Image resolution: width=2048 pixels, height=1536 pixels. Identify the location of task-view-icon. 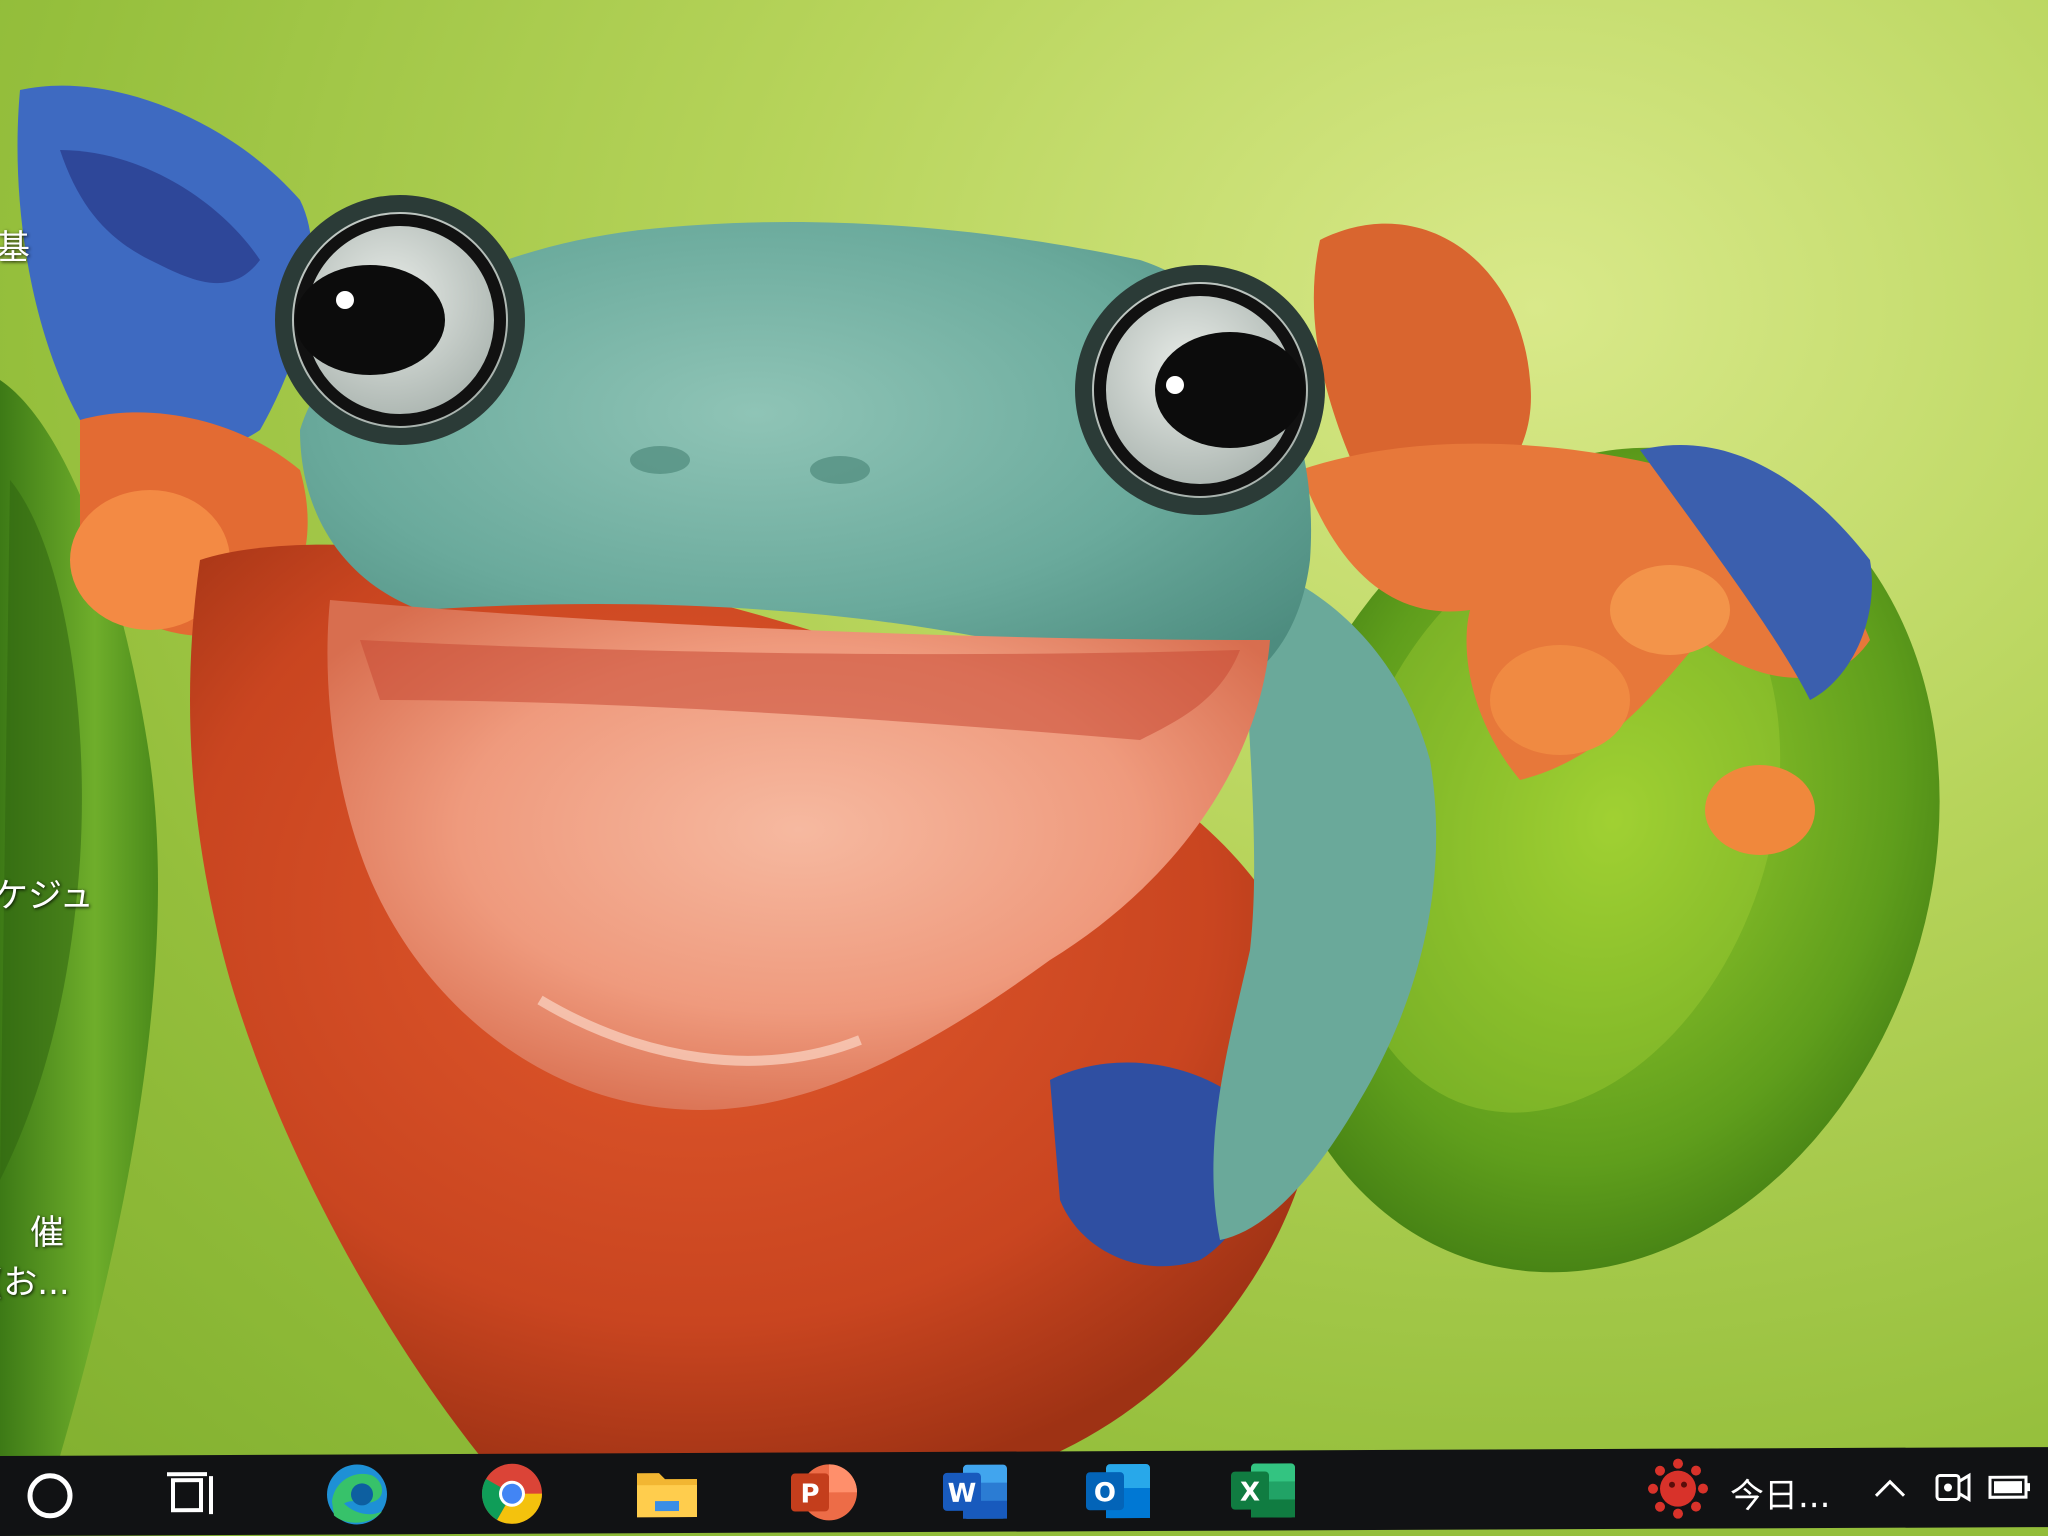
(190, 1493).